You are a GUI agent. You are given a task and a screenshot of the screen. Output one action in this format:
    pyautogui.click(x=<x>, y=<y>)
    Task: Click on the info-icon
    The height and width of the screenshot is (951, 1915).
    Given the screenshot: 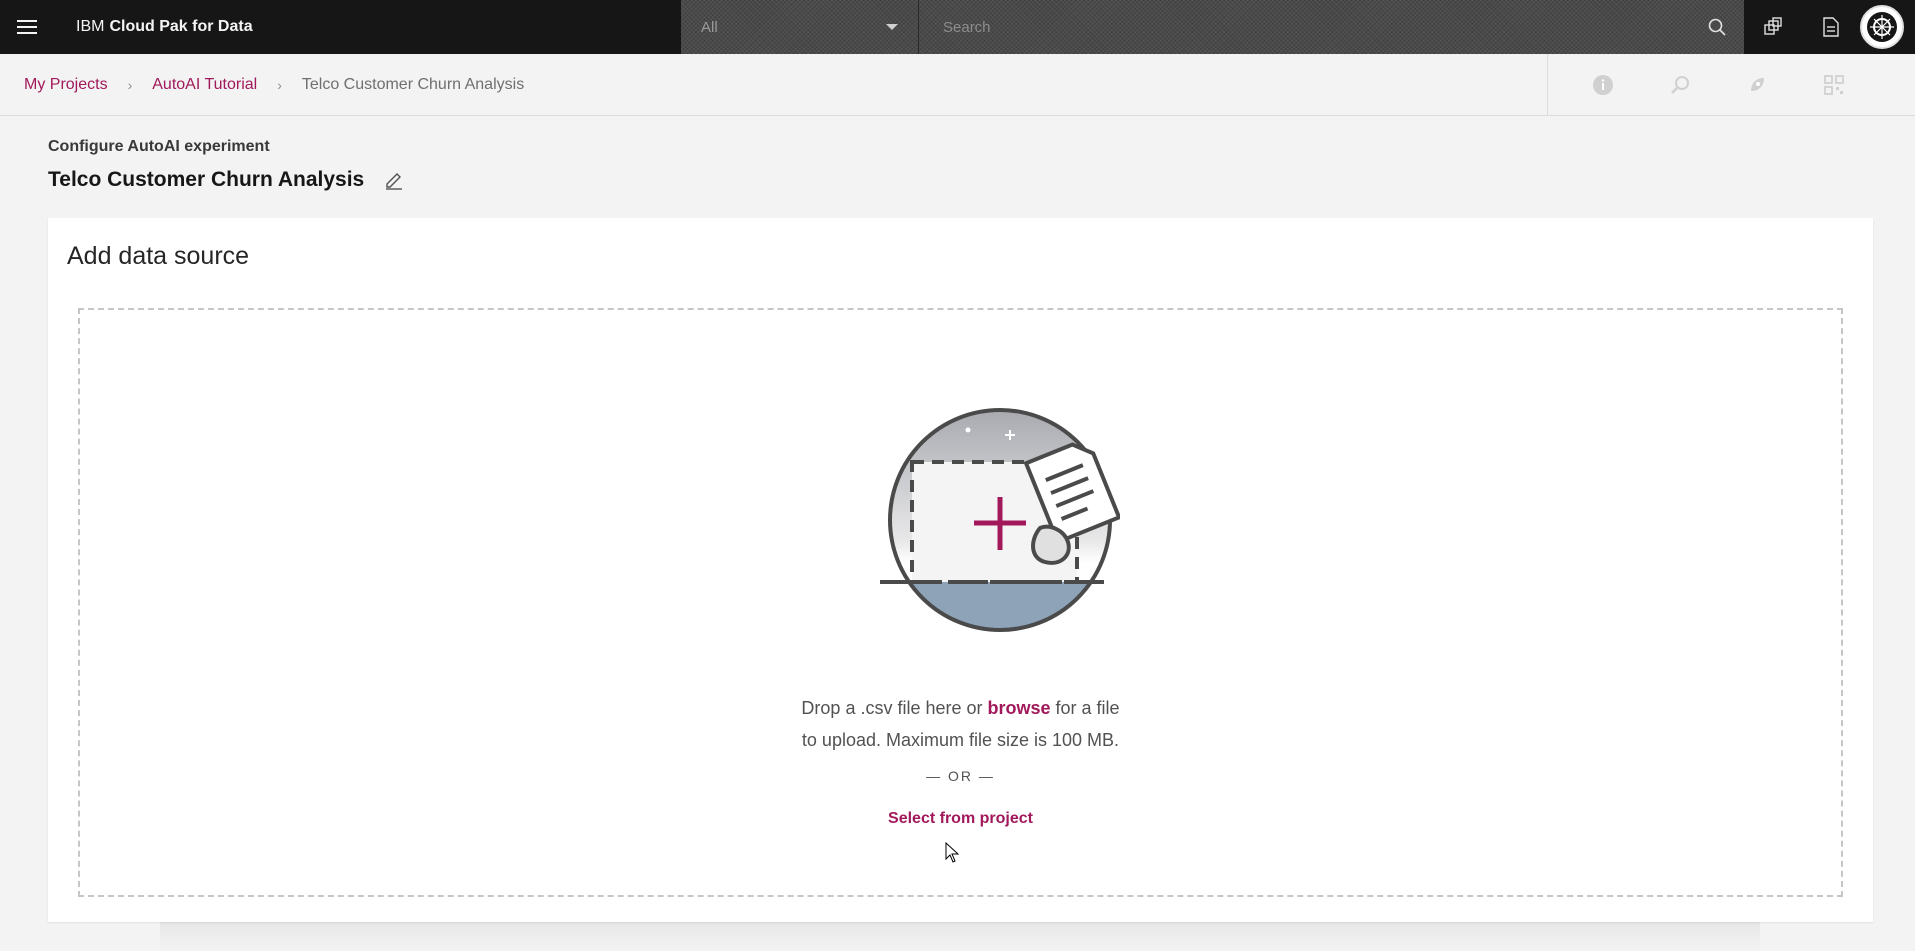 What is the action you would take?
    pyautogui.click(x=1602, y=85)
    